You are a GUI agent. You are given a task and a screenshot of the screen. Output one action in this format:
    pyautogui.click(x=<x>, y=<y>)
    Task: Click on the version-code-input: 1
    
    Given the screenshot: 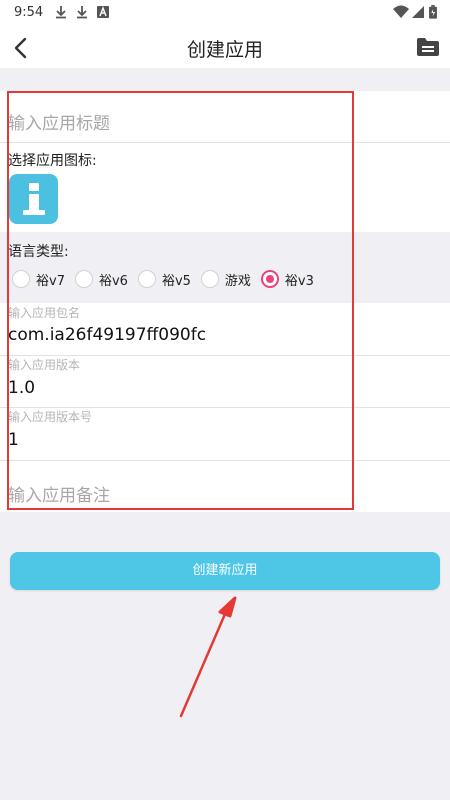 What is the action you would take?
    pyautogui.click(x=13, y=440)
    